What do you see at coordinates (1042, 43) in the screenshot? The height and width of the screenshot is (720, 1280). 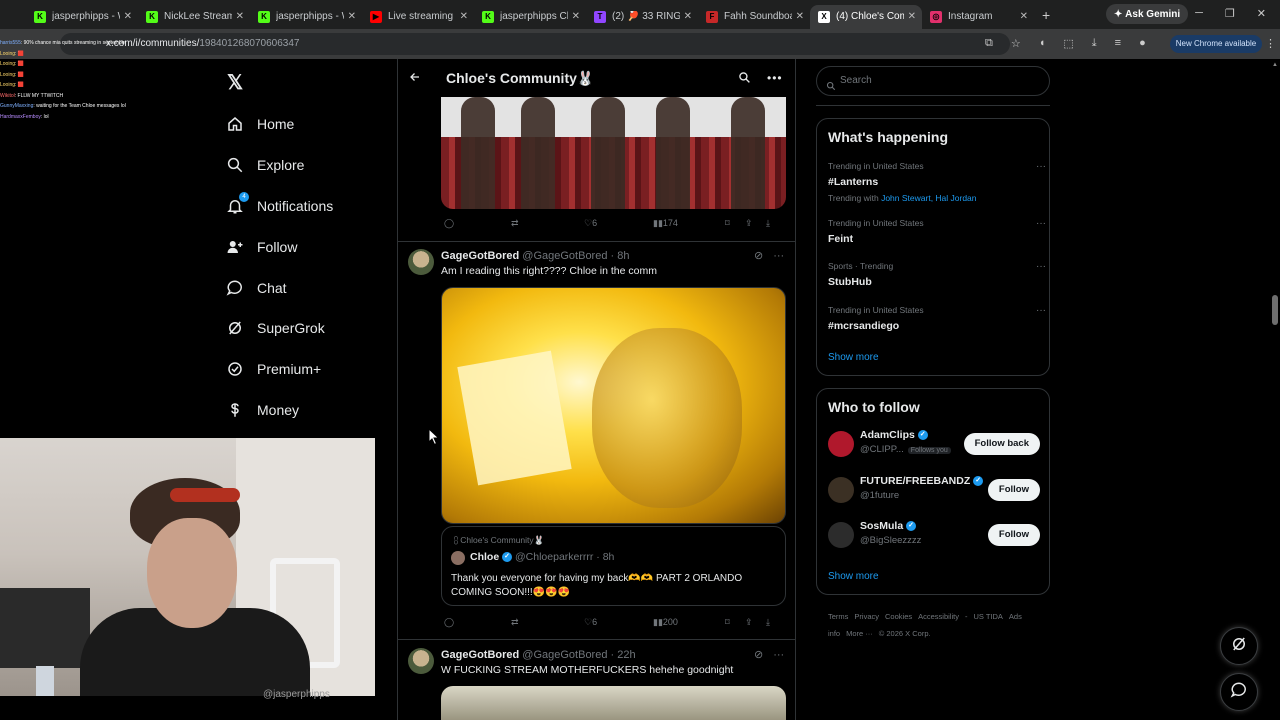 I see `cast-icon: ◖` at bounding box center [1042, 43].